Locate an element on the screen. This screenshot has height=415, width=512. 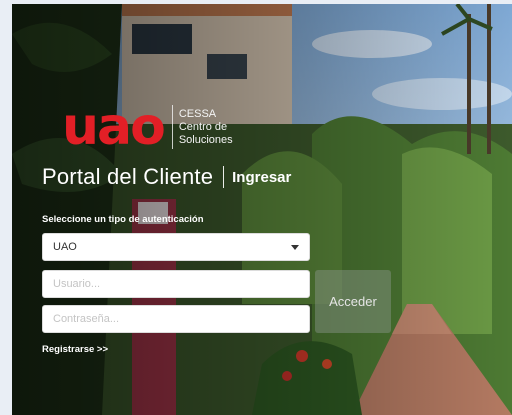
chevron-down-icon is located at coordinates (295, 247).